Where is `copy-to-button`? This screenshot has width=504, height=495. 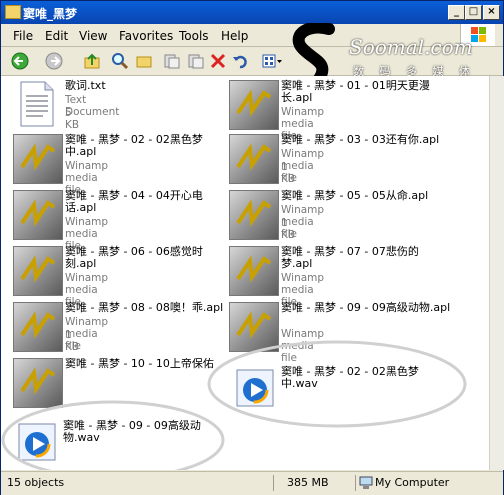
copy-to-button is located at coordinates (196, 61).